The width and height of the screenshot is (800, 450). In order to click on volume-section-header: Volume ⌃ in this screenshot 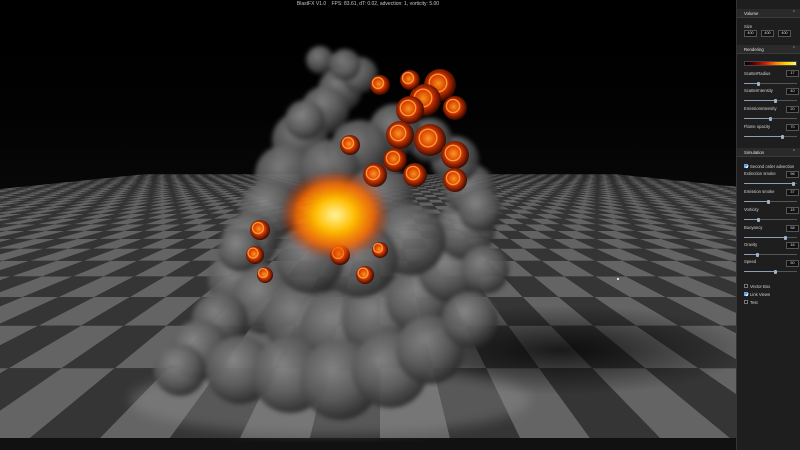, I will do `click(768, 13)`.